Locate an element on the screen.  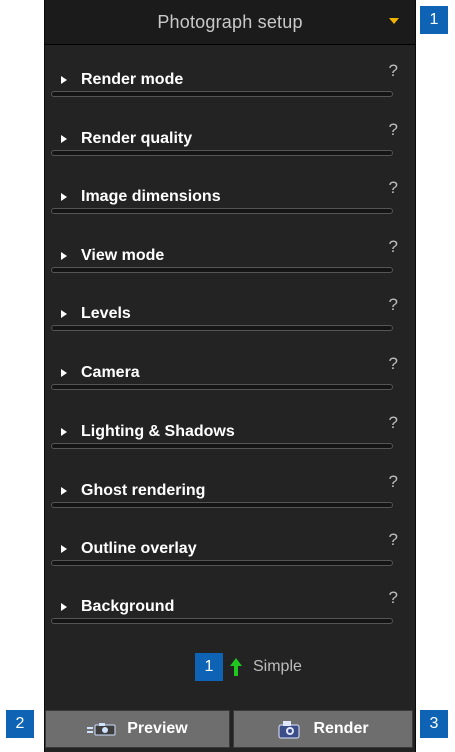
render-button: Render is located at coordinates (323, 729).